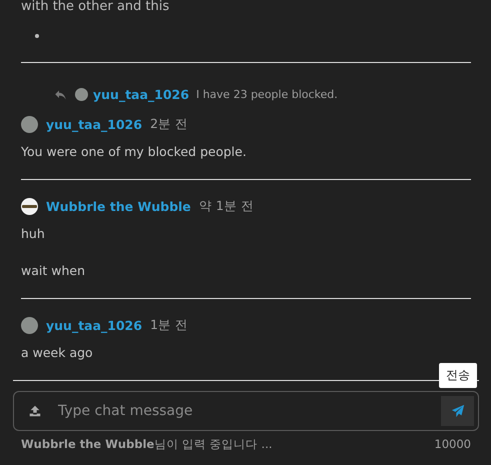 The width and height of the screenshot is (491, 465). What do you see at coordinates (248, 411) in the screenshot?
I see `message-input: Type chat message` at bounding box center [248, 411].